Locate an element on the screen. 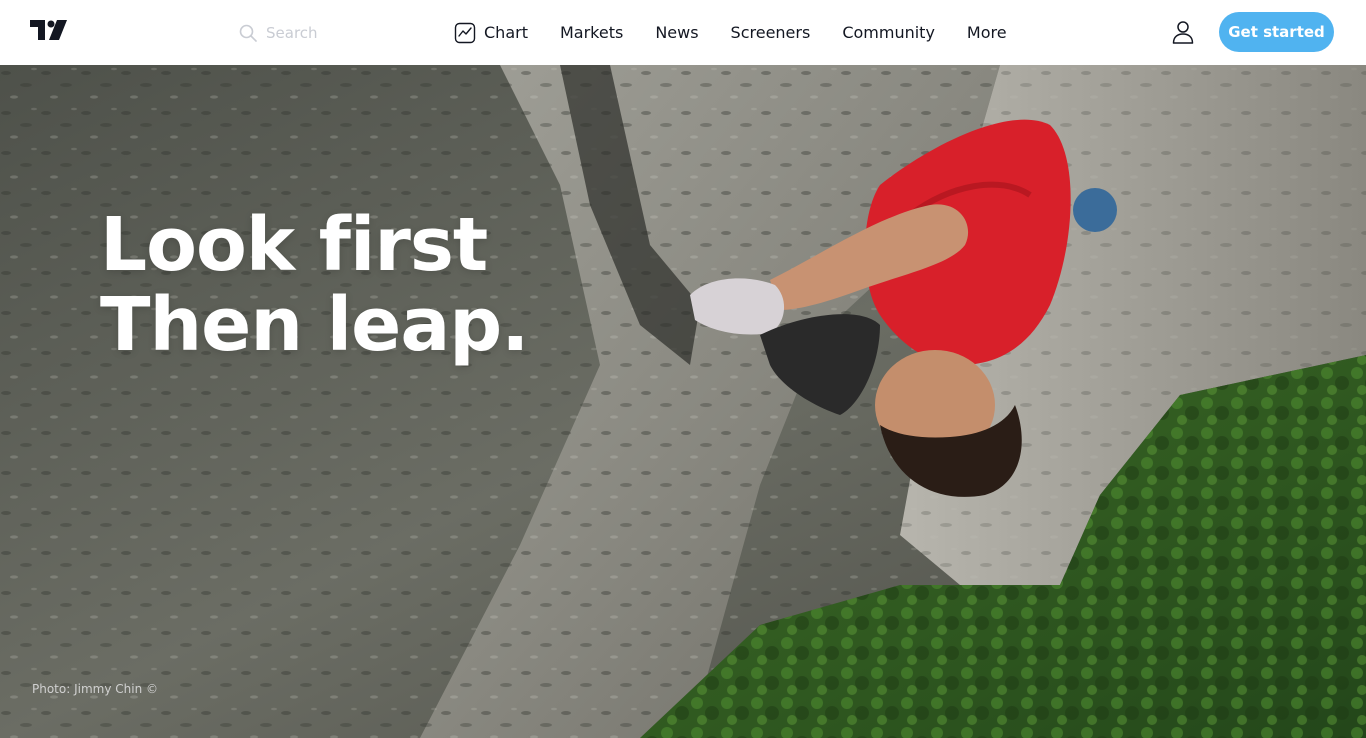  nav-item-news: News is located at coordinates (676, 32).